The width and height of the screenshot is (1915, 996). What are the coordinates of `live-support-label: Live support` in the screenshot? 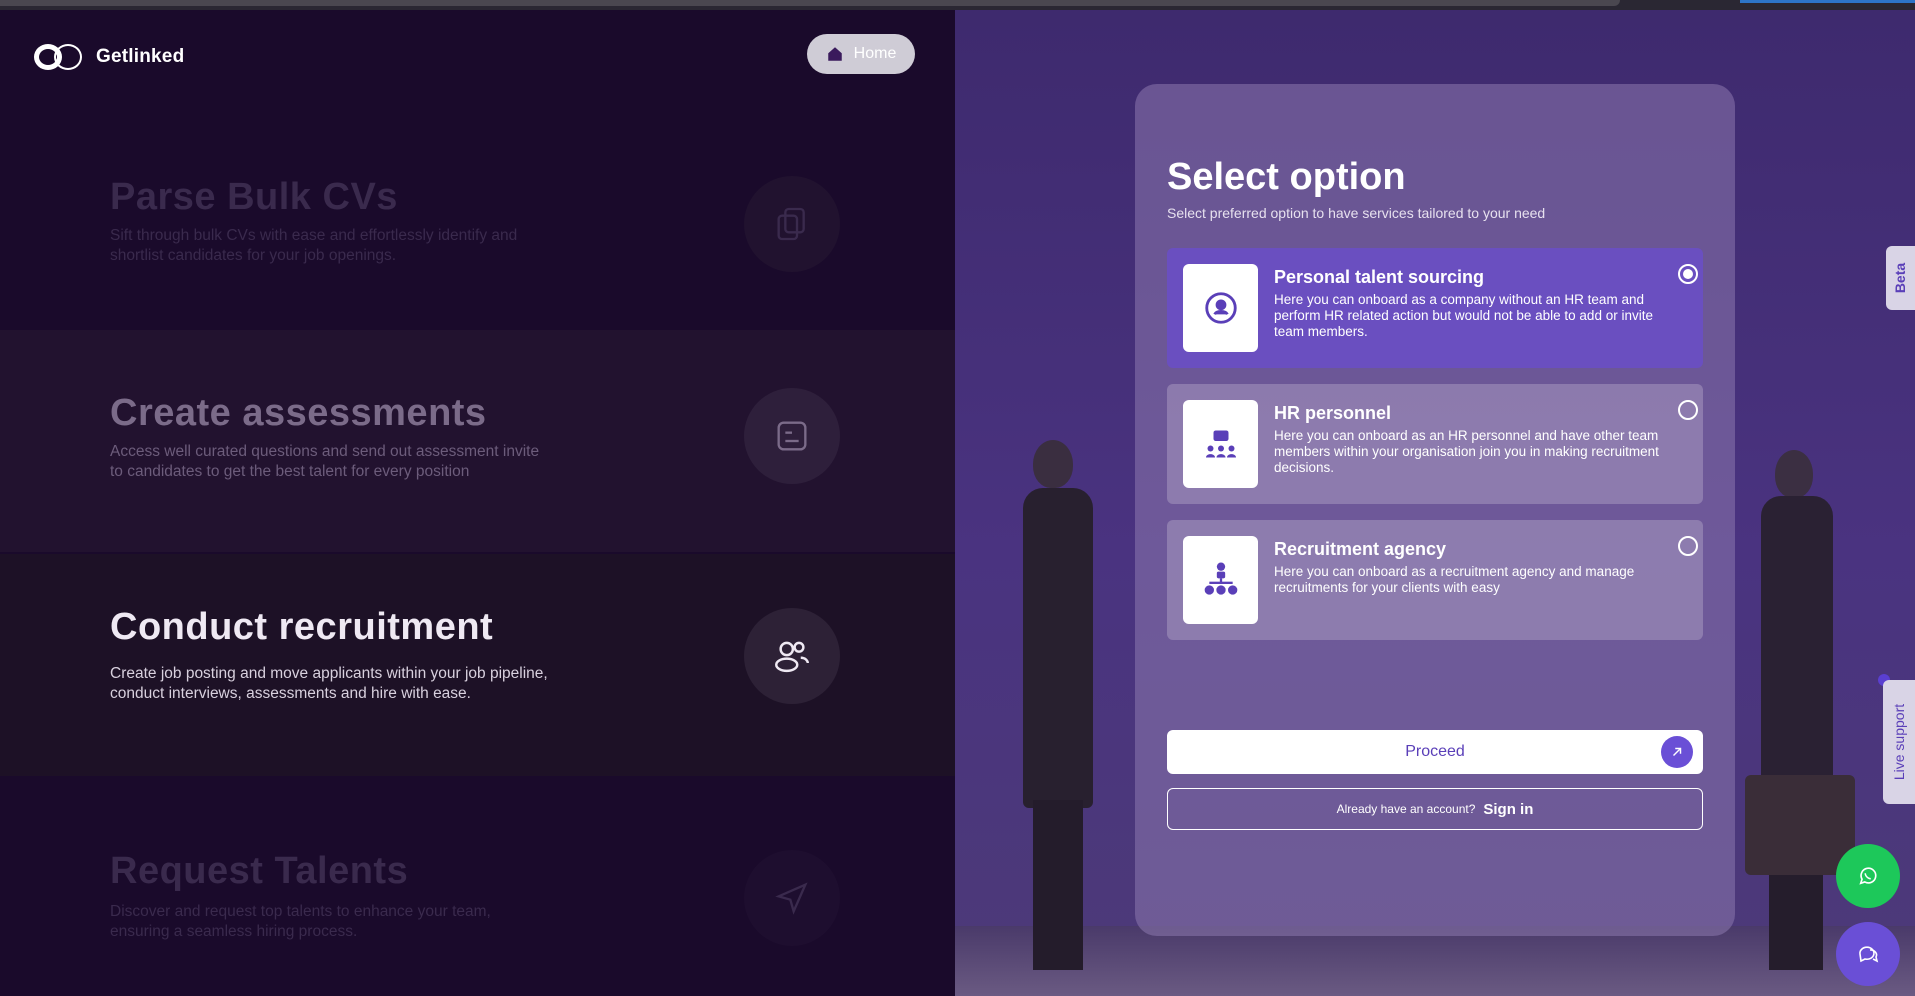 It's located at (1899, 742).